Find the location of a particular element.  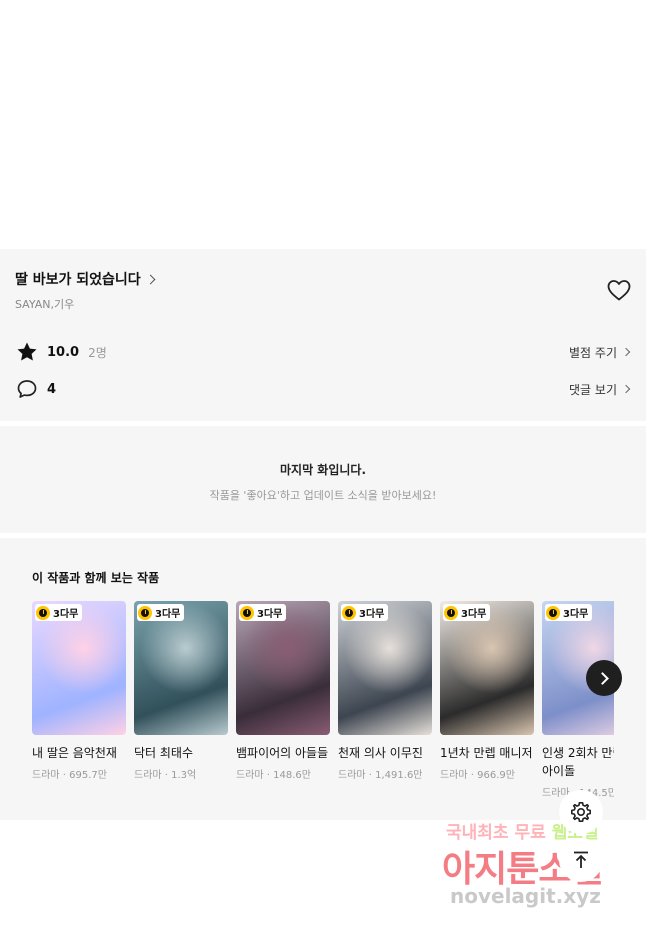

work-title-link: 딸 바보가 되었습니다 is located at coordinates (85, 279).